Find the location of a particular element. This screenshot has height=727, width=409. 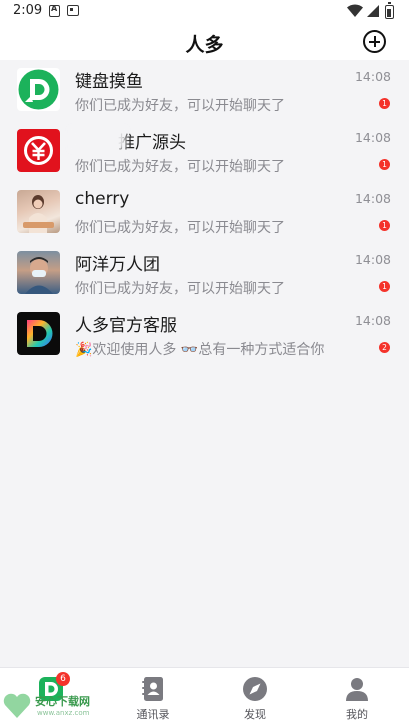

contacts-icon is located at coordinates (152, 689).